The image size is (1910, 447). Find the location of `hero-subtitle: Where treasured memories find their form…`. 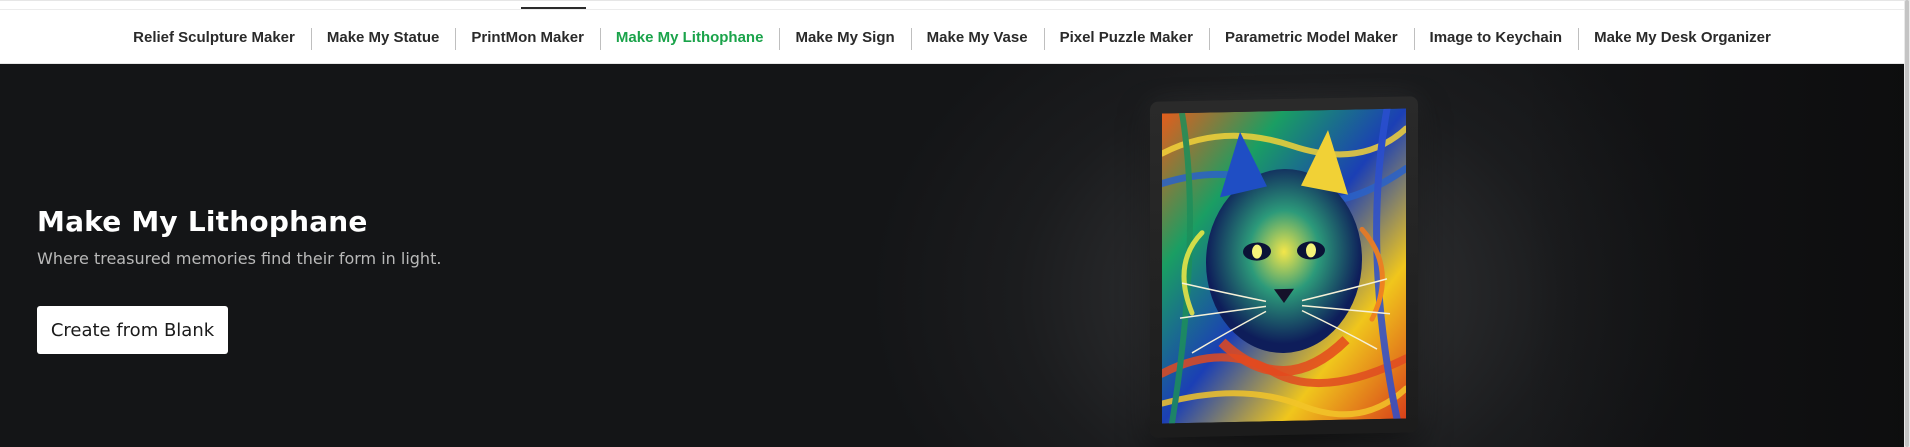

hero-subtitle: Where treasured memories find their form… is located at coordinates (239, 258).